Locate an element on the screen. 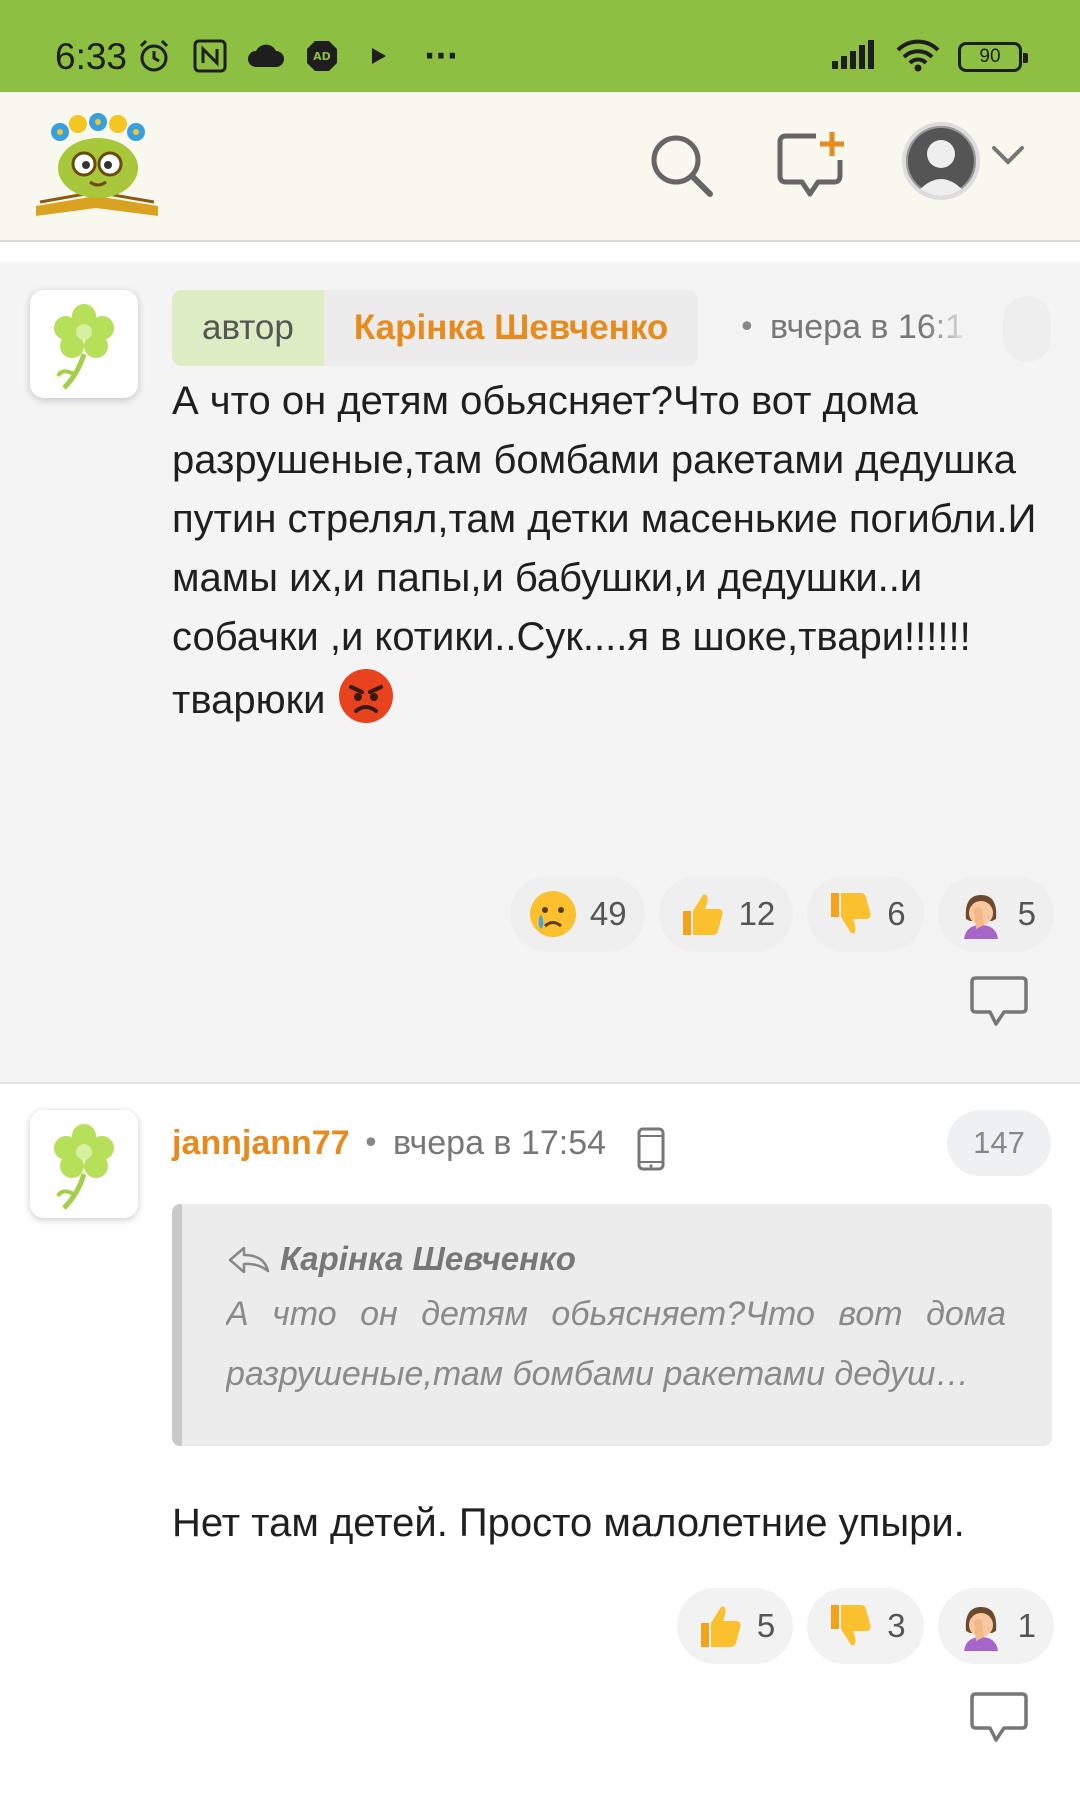 Image resolution: width=1080 pixels, height=1795 pixels. reaction-count: 1 is located at coordinates (1026, 1625).